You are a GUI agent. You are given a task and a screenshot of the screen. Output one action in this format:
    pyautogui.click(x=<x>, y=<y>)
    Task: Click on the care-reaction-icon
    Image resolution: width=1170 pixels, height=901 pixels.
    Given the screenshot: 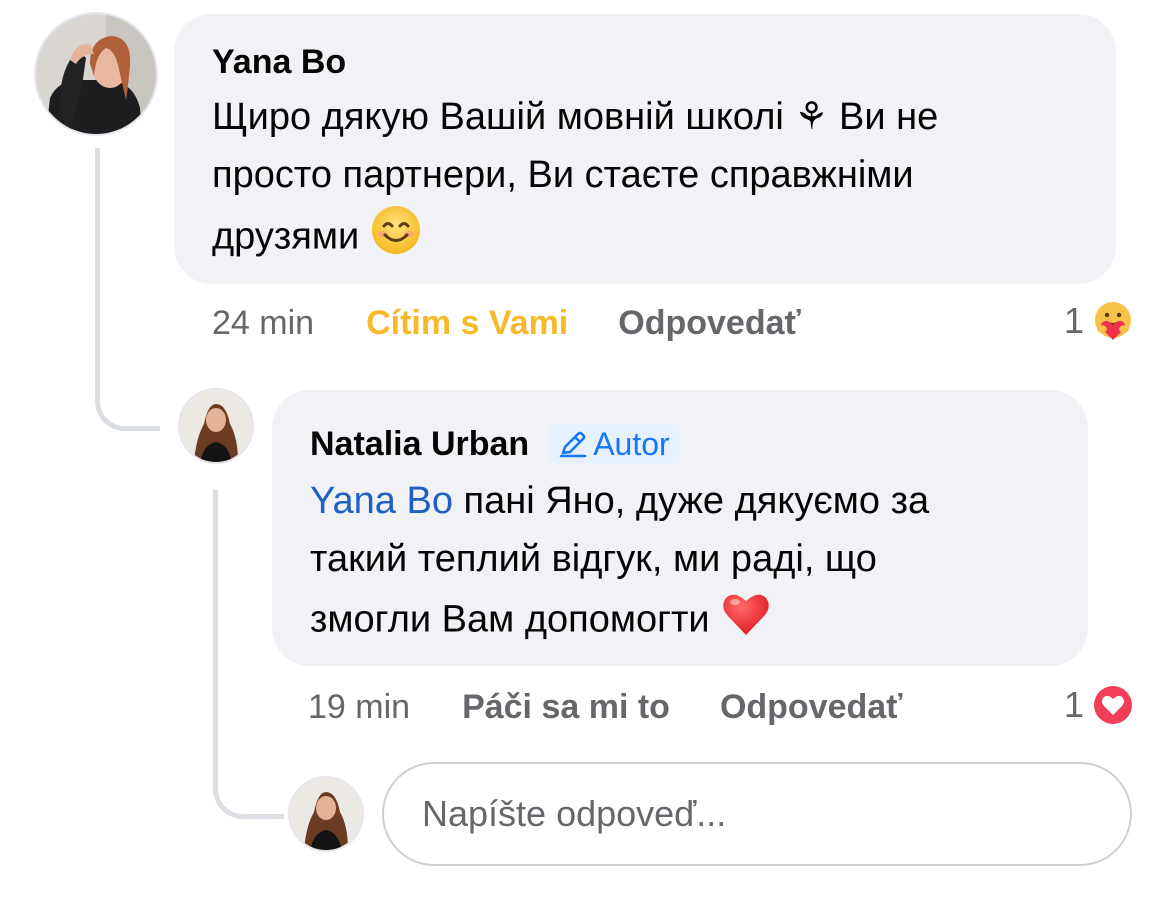 What is the action you would take?
    pyautogui.click(x=1113, y=321)
    